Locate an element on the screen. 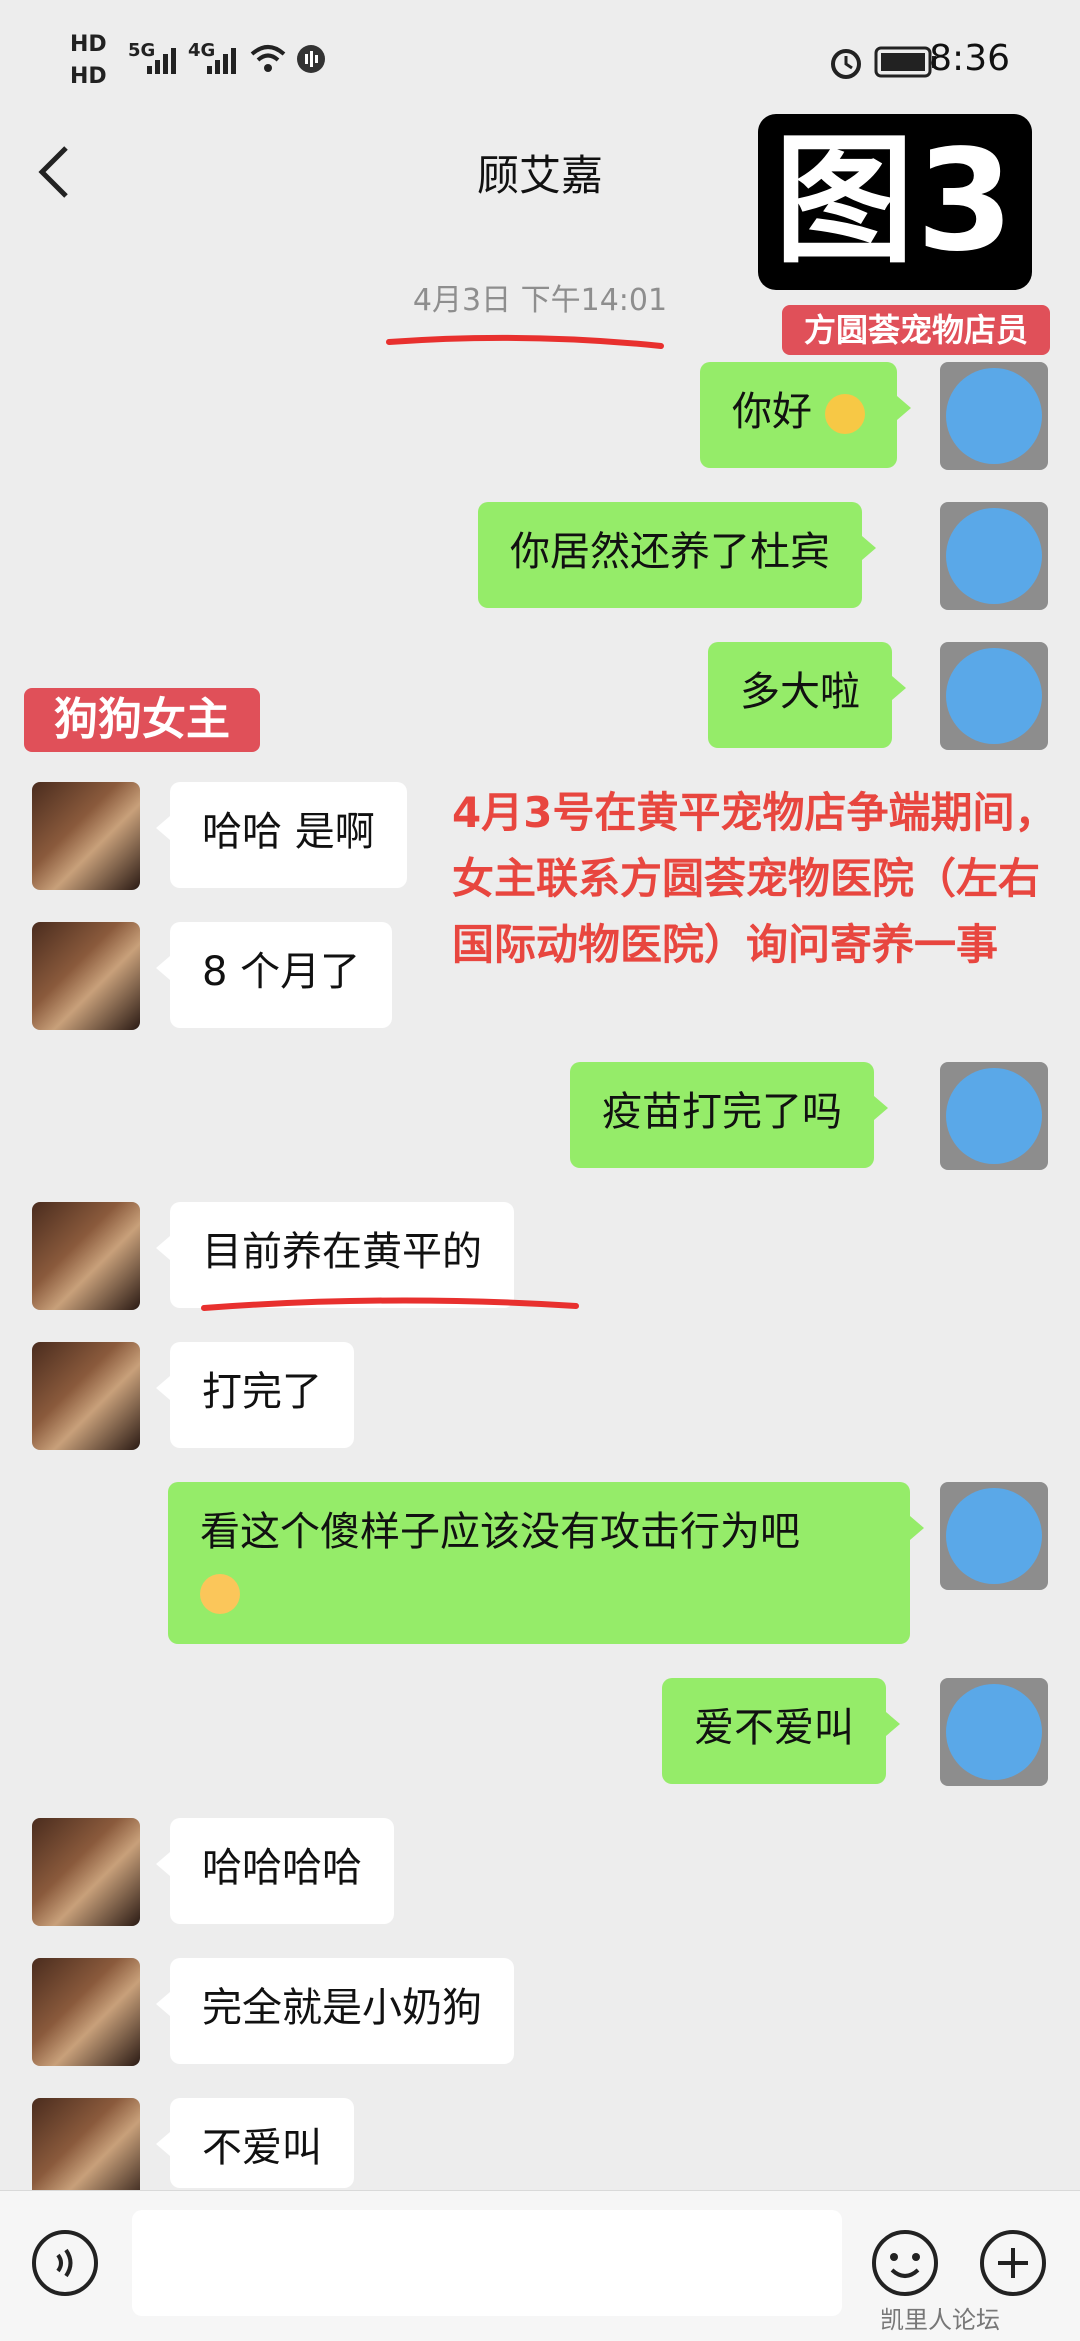  label-shop-staff: 方圆荟宠物店员 is located at coordinates (916, 330).